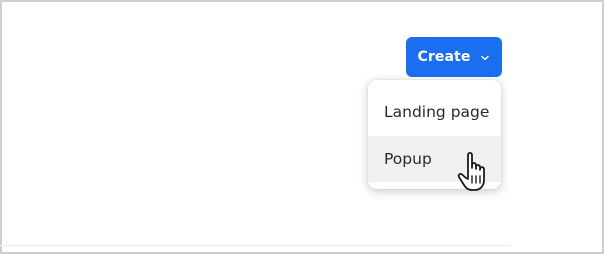 The image size is (604, 254). What do you see at coordinates (434, 159) in the screenshot?
I see `menu-item-popup: Popup` at bounding box center [434, 159].